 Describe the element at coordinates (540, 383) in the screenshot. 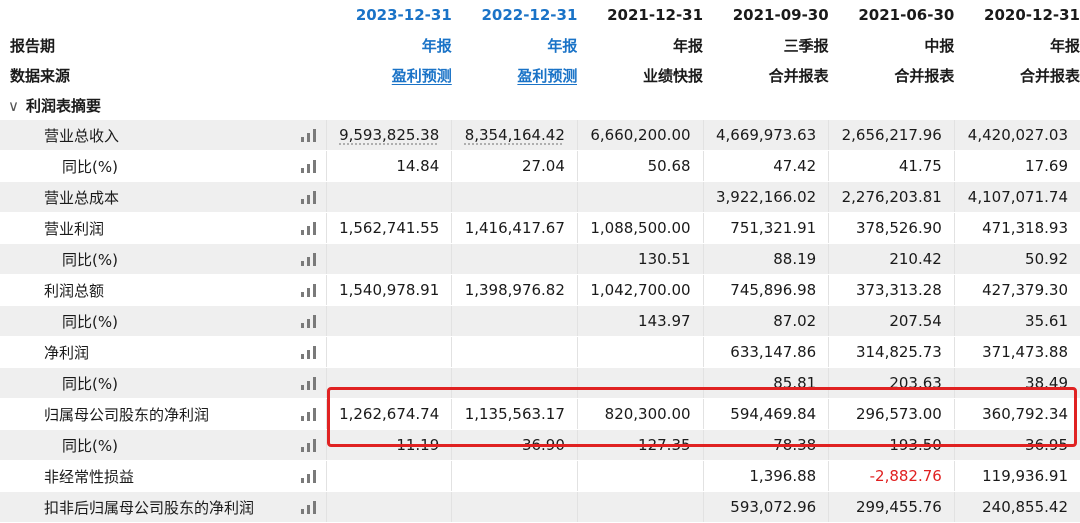

I see `table-row: 同比(%) 85.81 203.63 38.49` at that location.